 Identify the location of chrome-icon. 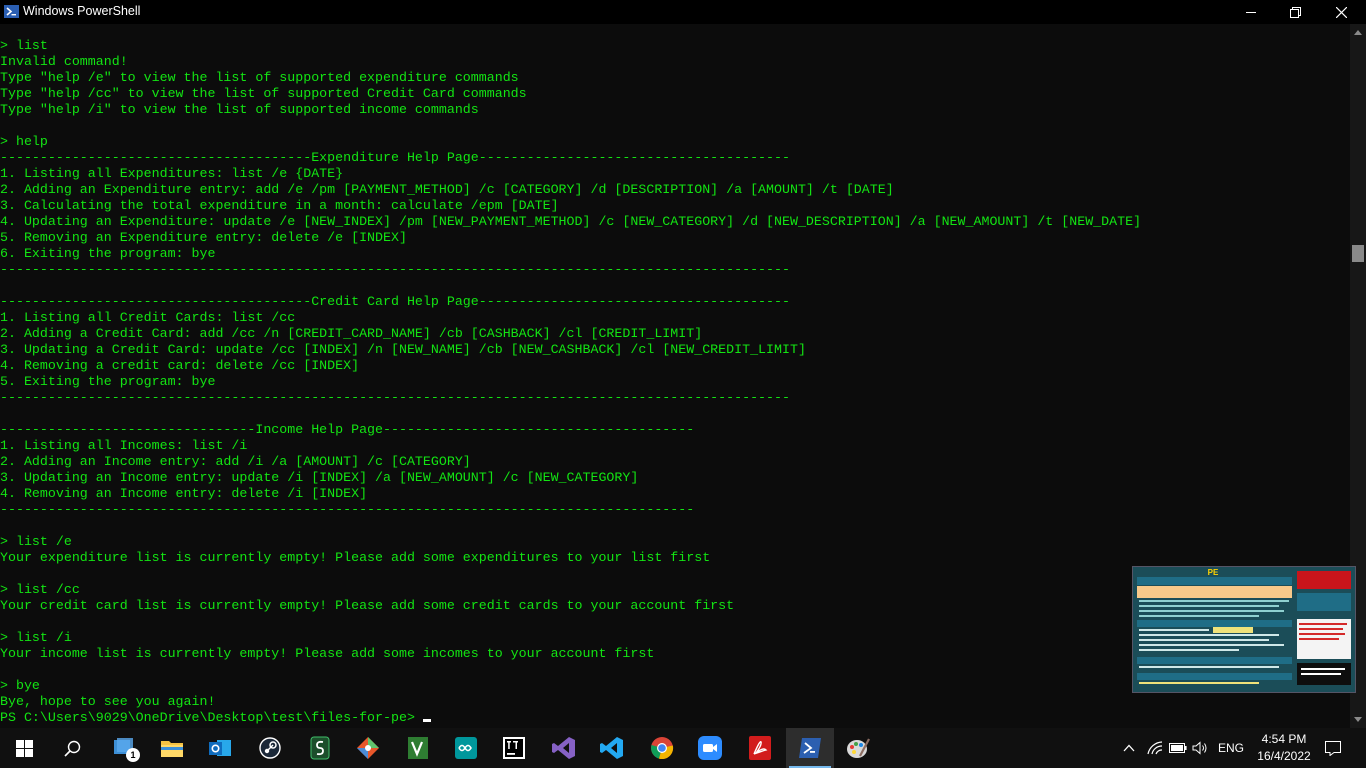
(662, 748).